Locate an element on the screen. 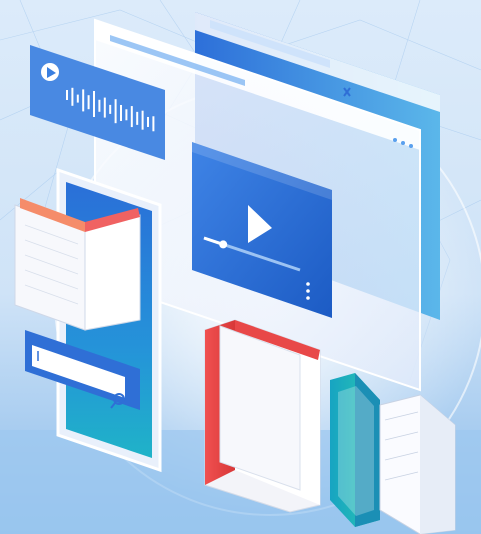 This screenshot has height=534, width=481. white-book is located at coordinates (417, 464).